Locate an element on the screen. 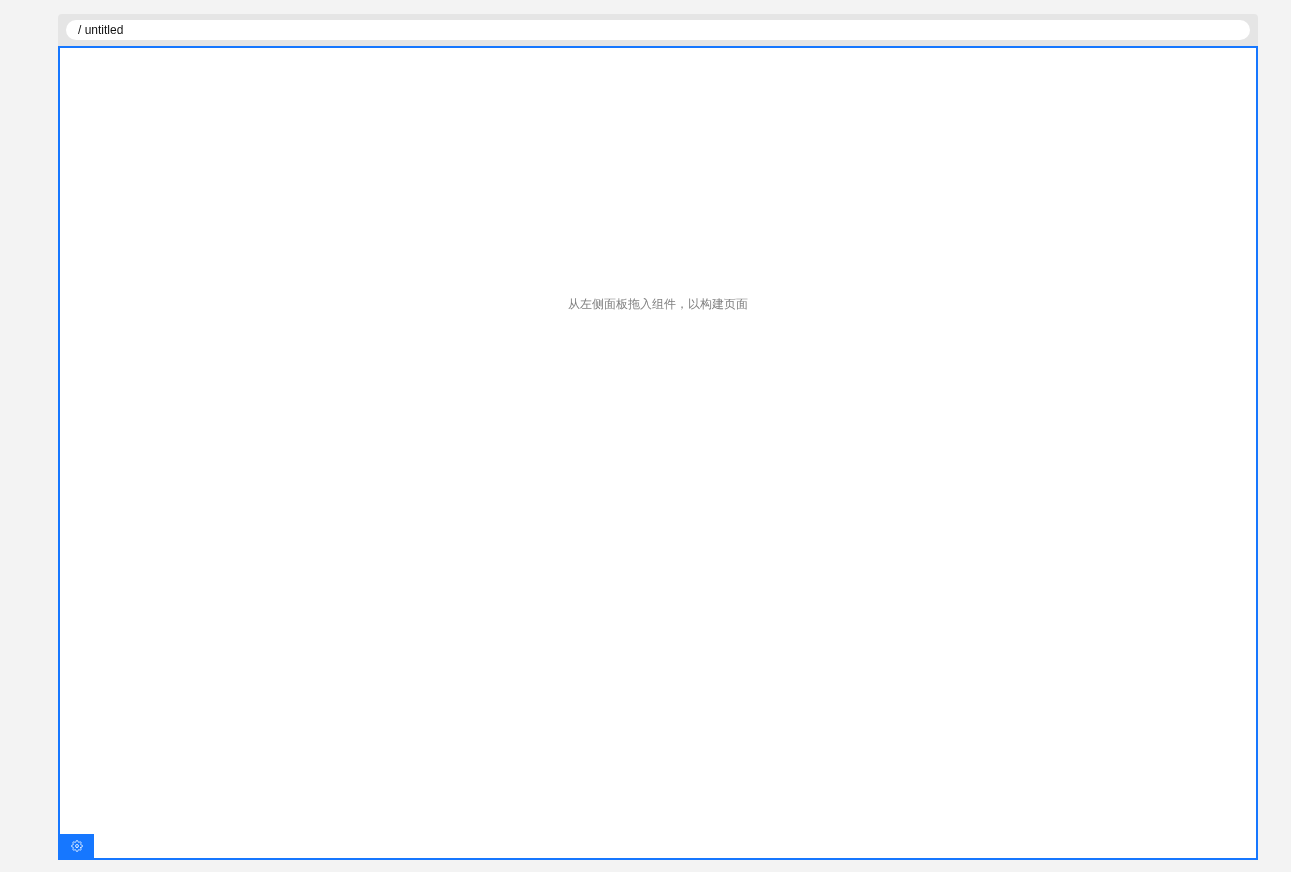  settings-icon is located at coordinates (77, 846).